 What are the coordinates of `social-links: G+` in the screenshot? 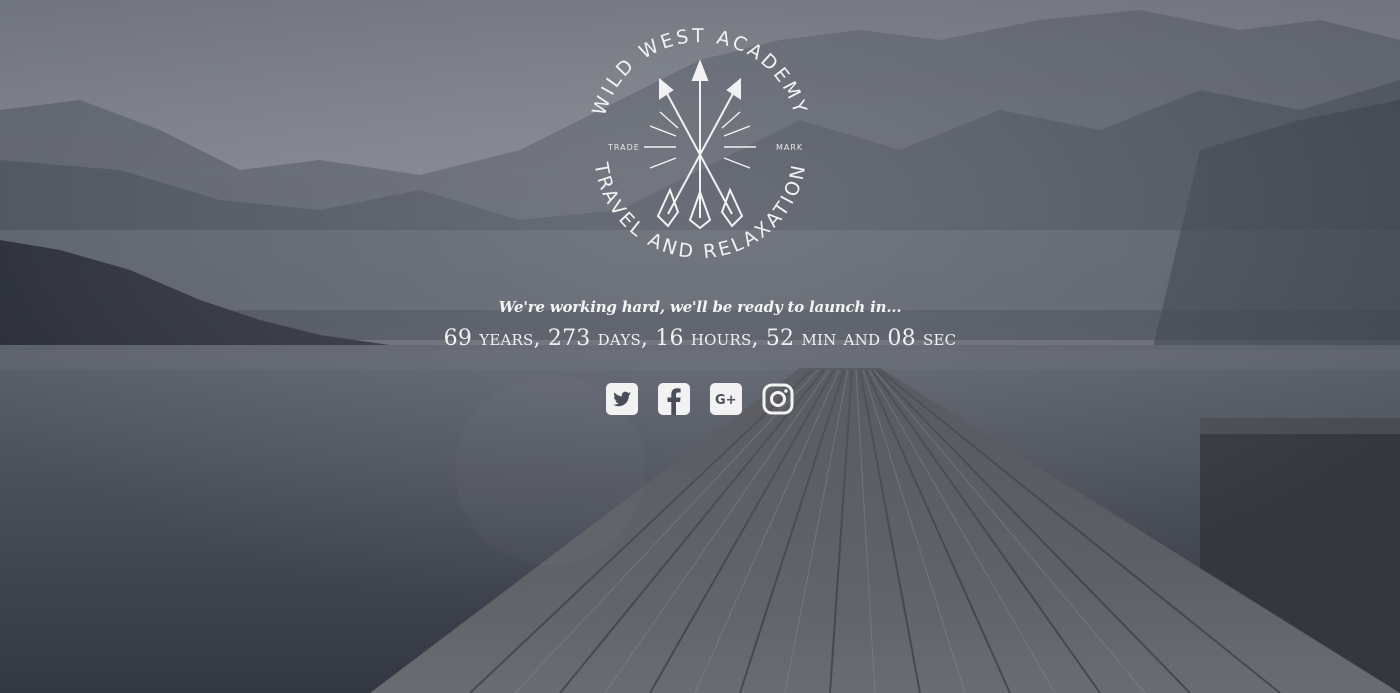 It's located at (701, 400).